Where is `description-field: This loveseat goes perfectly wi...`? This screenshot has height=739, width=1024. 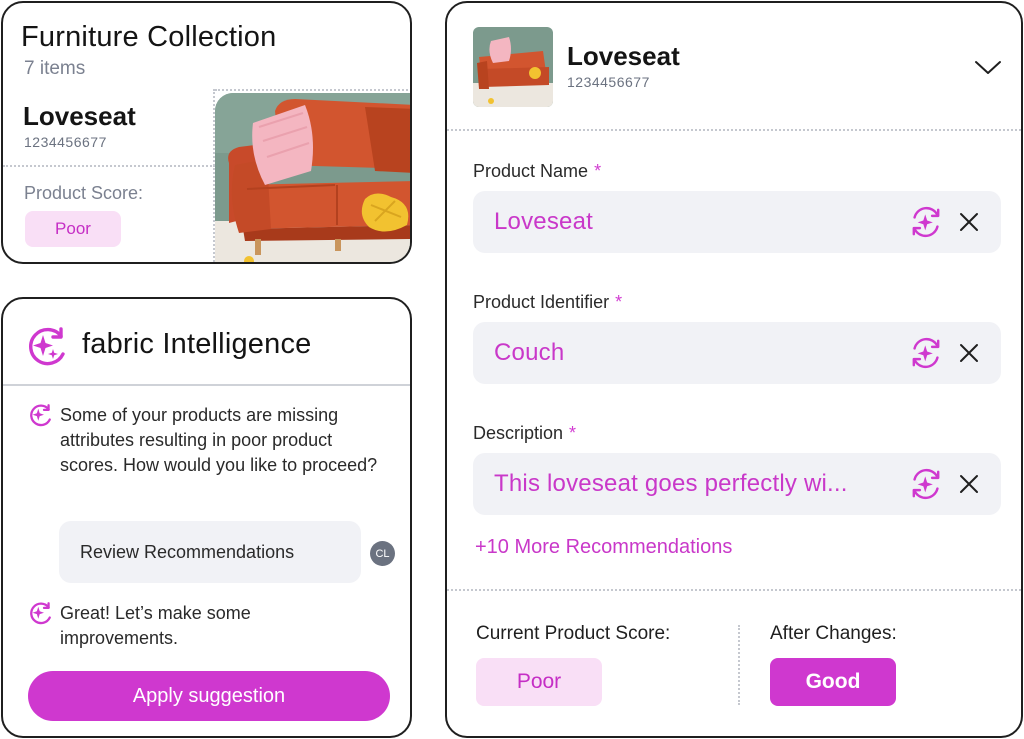 description-field: This loveseat goes perfectly wi... is located at coordinates (737, 484).